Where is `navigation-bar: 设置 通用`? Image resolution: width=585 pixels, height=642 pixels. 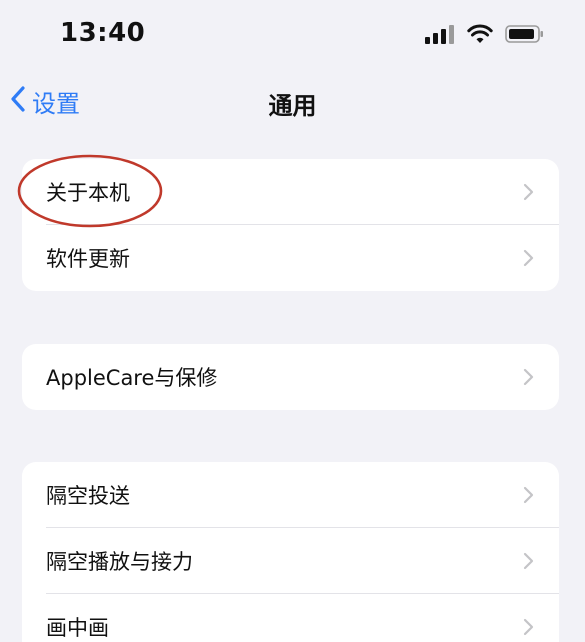 navigation-bar: 设置 通用 is located at coordinates (292, 100).